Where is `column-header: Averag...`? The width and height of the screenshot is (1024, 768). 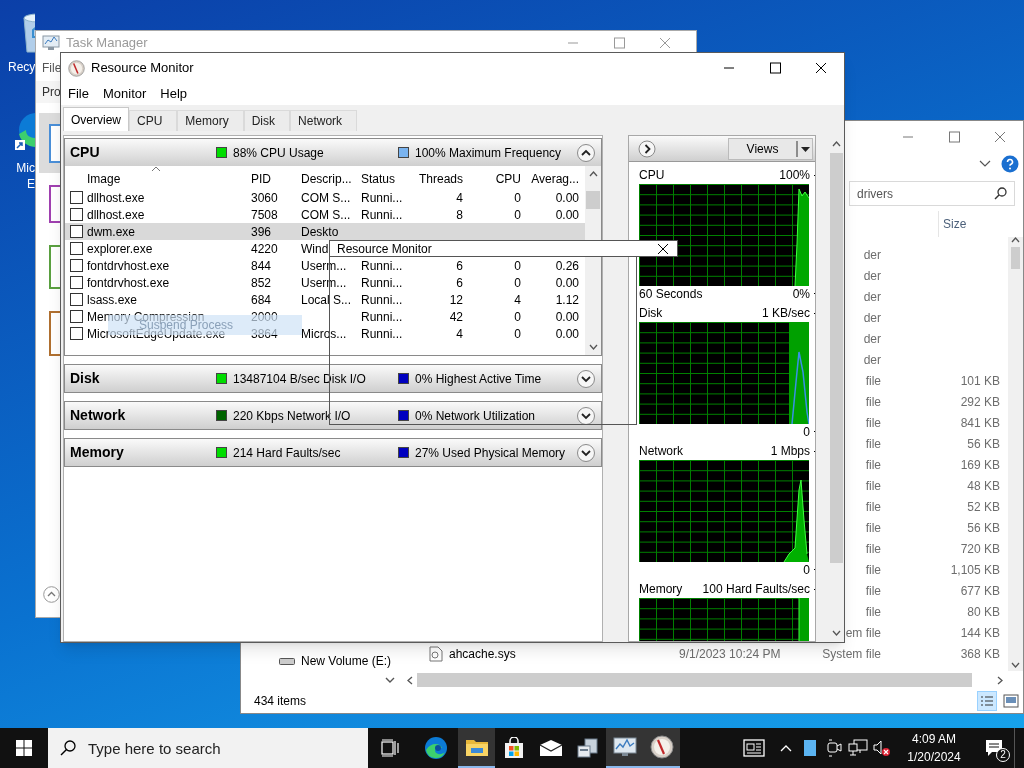 column-header: Averag... is located at coordinates (550, 179).